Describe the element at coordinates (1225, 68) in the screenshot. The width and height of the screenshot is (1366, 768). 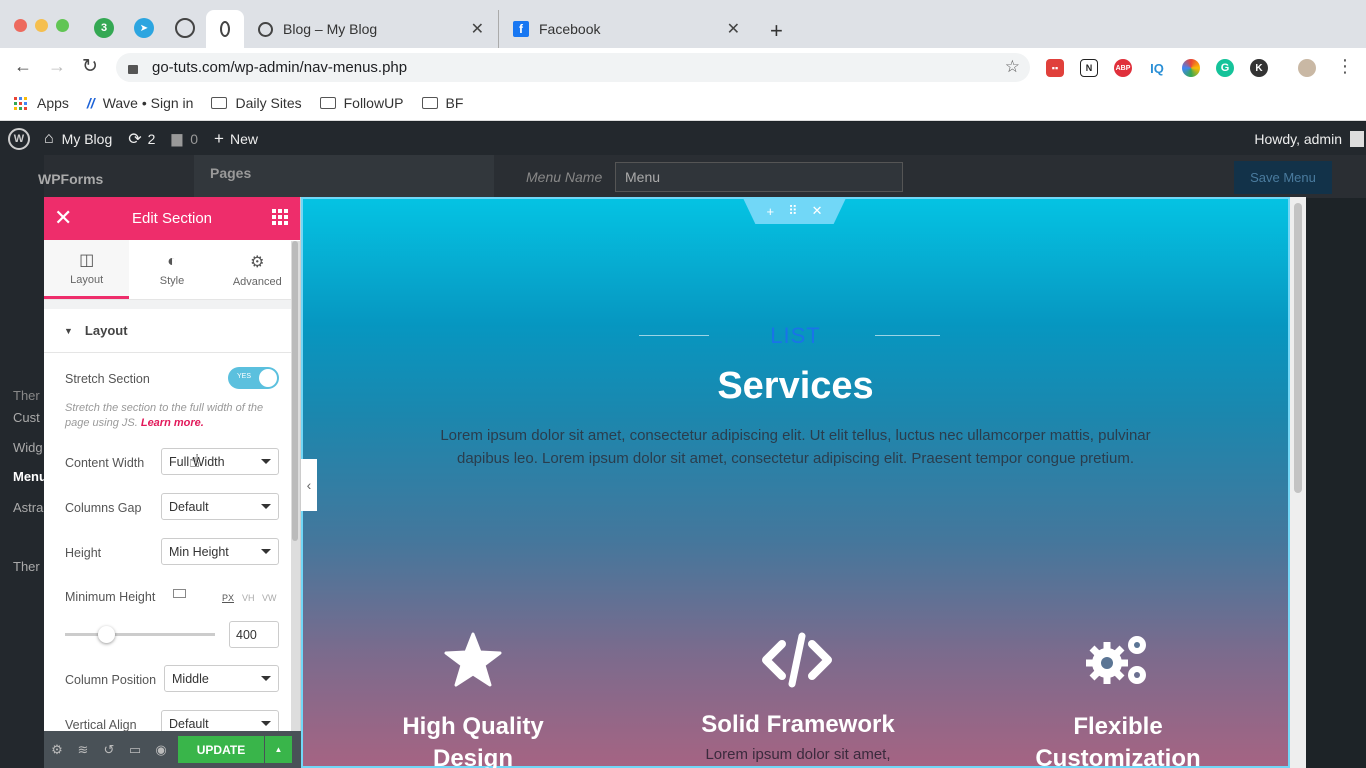
I see `grammarly-extension-icon: G` at that location.